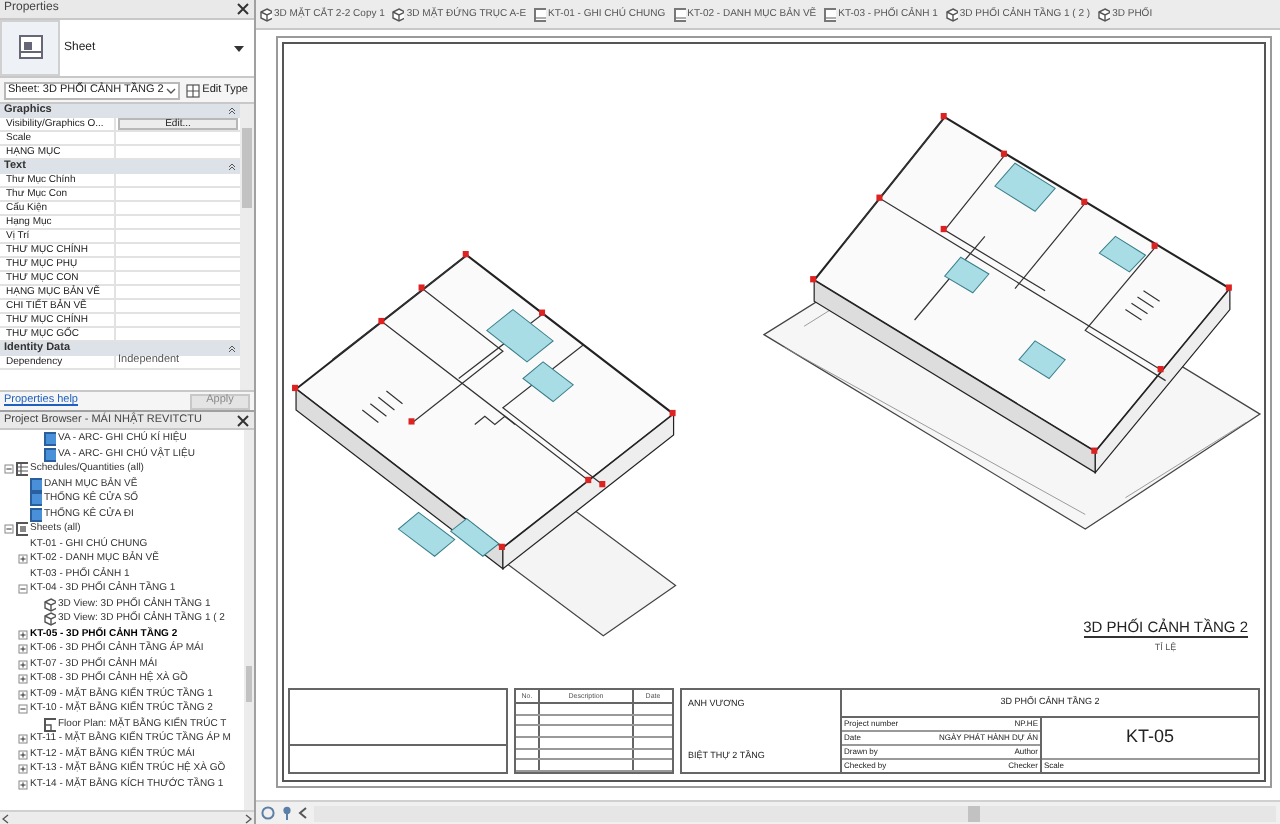 This screenshot has width=1280, height=824. Describe the element at coordinates (268, 813) in the screenshot. I see `view-control-icon` at that location.